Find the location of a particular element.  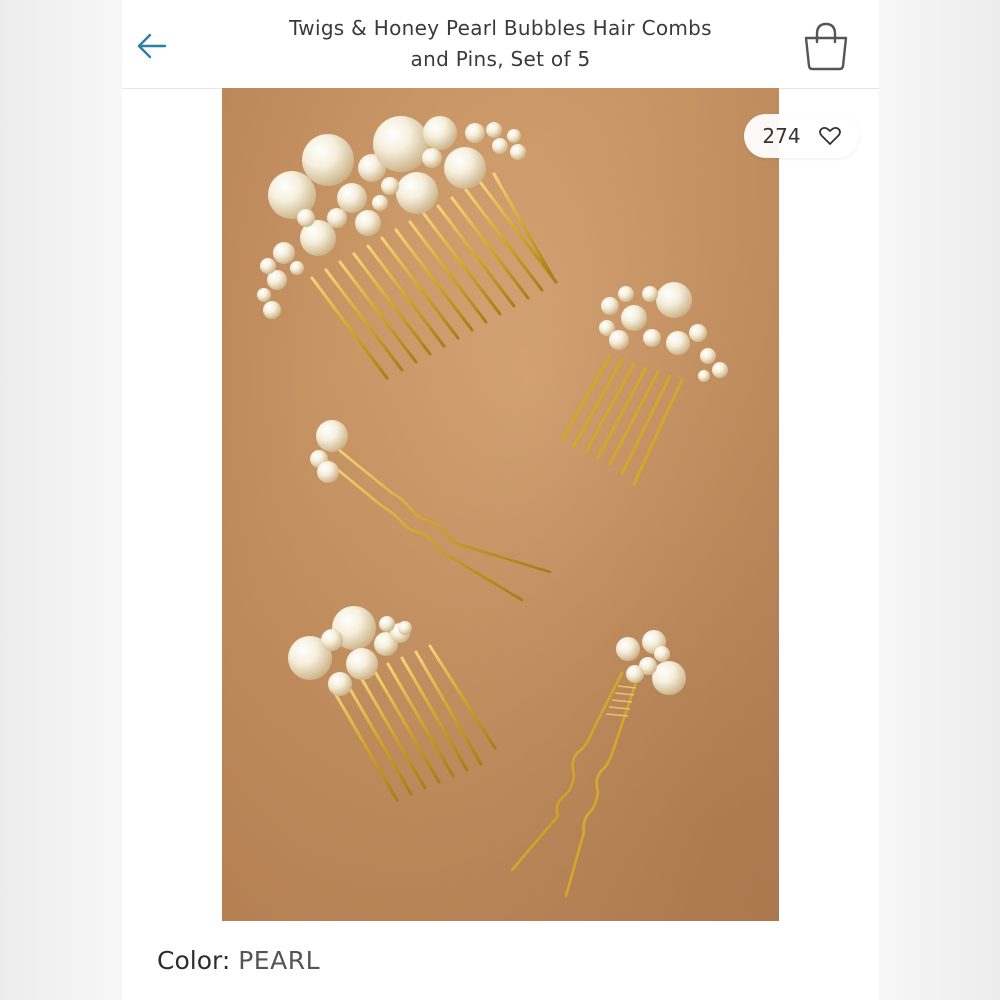

color-selection: Color: PEARL is located at coordinates (238, 960).